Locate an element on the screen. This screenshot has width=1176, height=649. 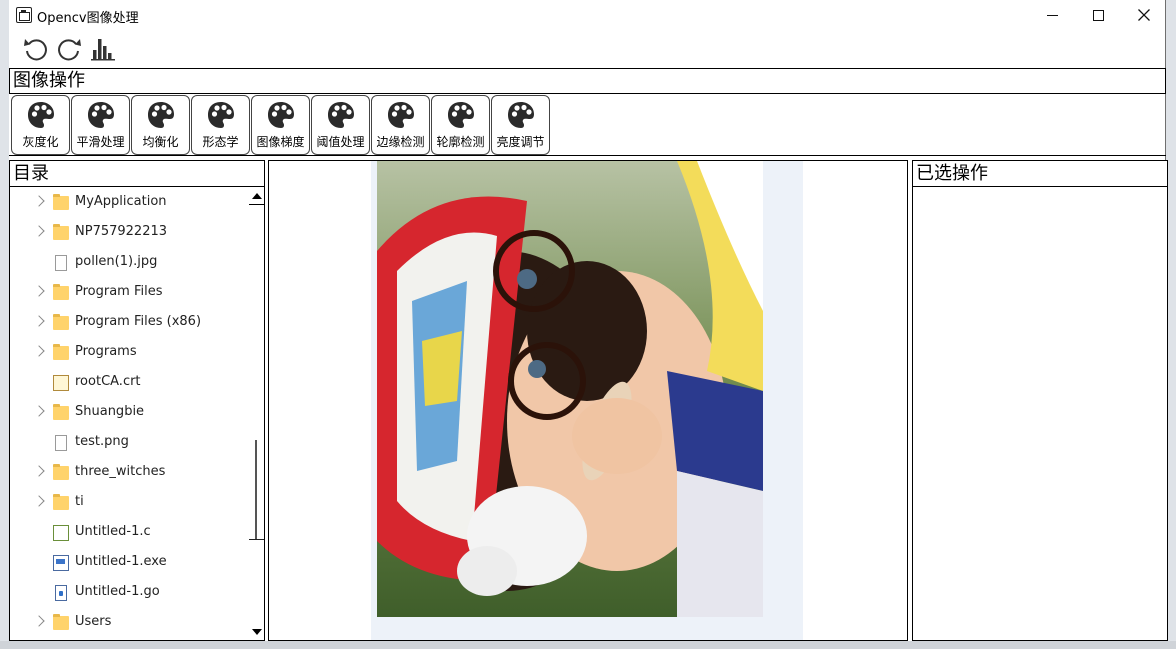
tree-item-label: Program Files (x86) is located at coordinates (138, 321).